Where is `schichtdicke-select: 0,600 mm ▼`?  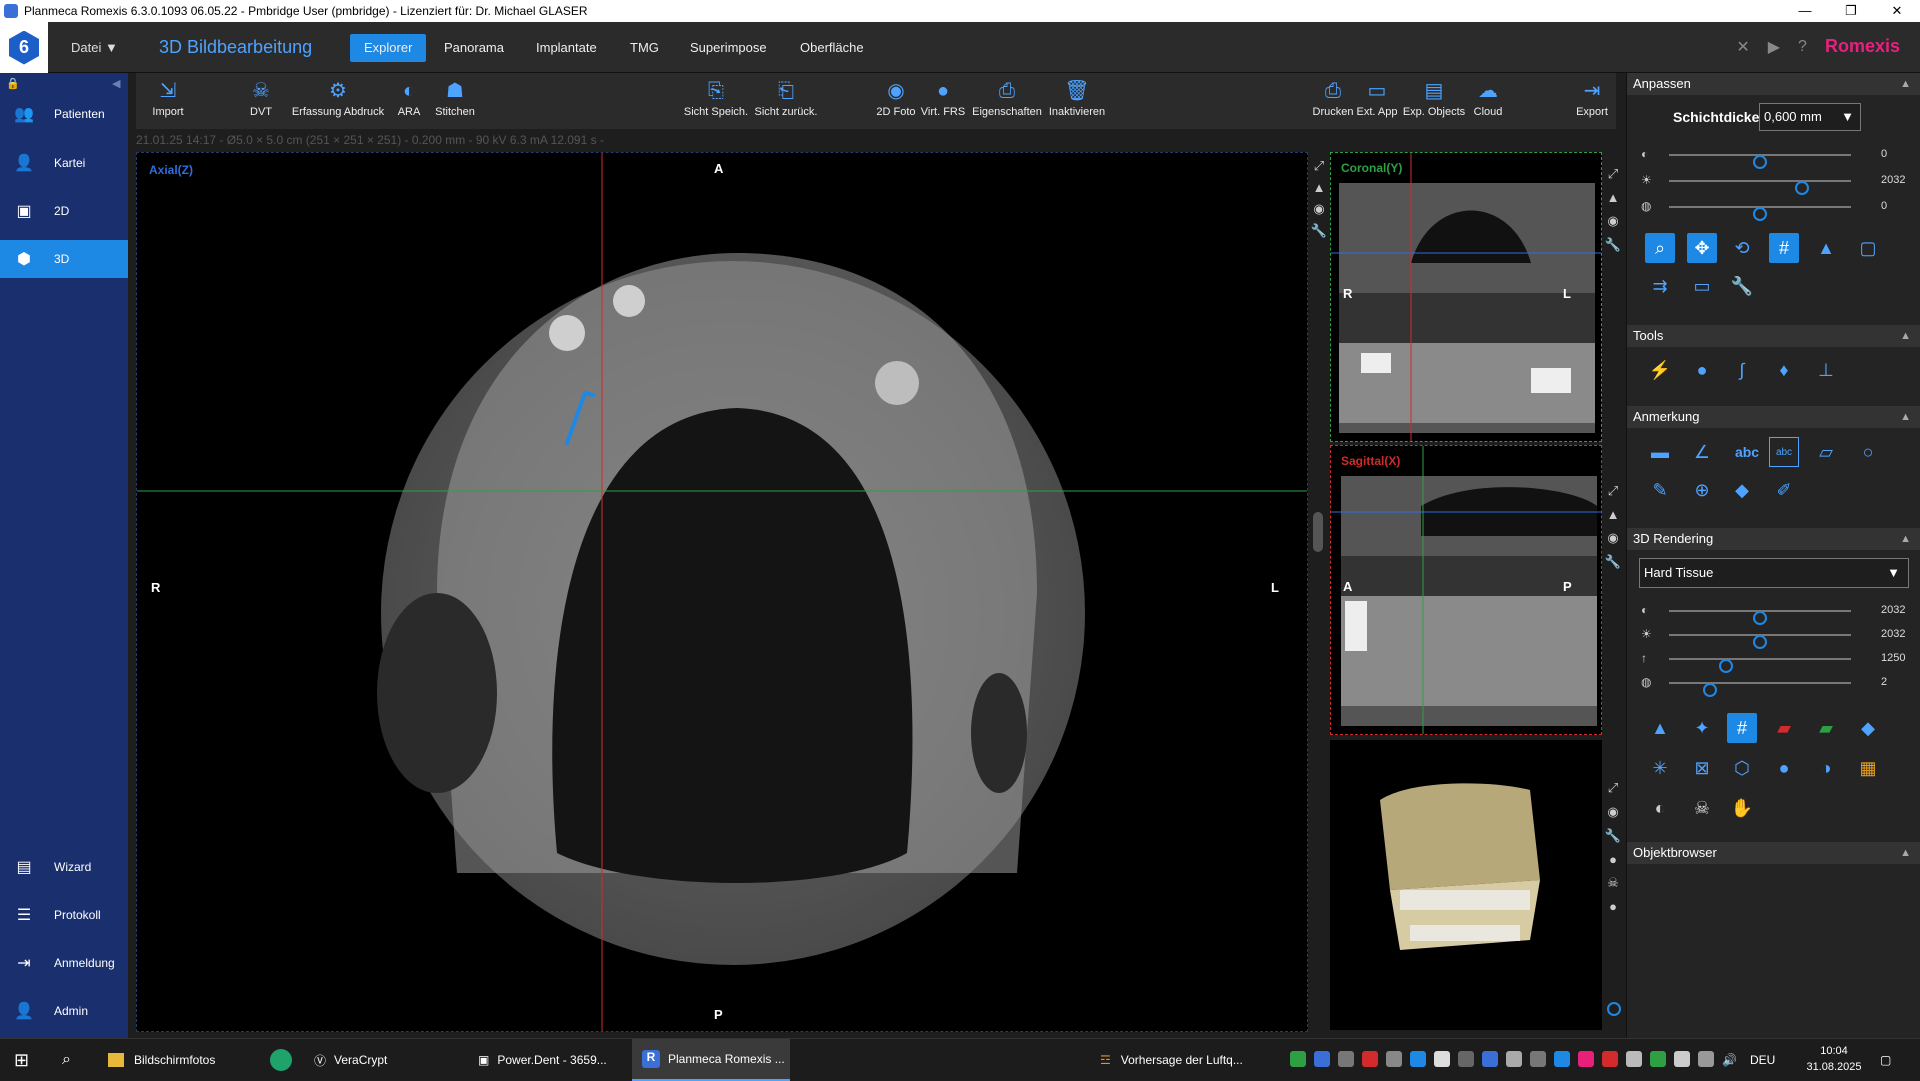
schichtdicke-select: 0,600 mm ▼ is located at coordinates (1810, 117).